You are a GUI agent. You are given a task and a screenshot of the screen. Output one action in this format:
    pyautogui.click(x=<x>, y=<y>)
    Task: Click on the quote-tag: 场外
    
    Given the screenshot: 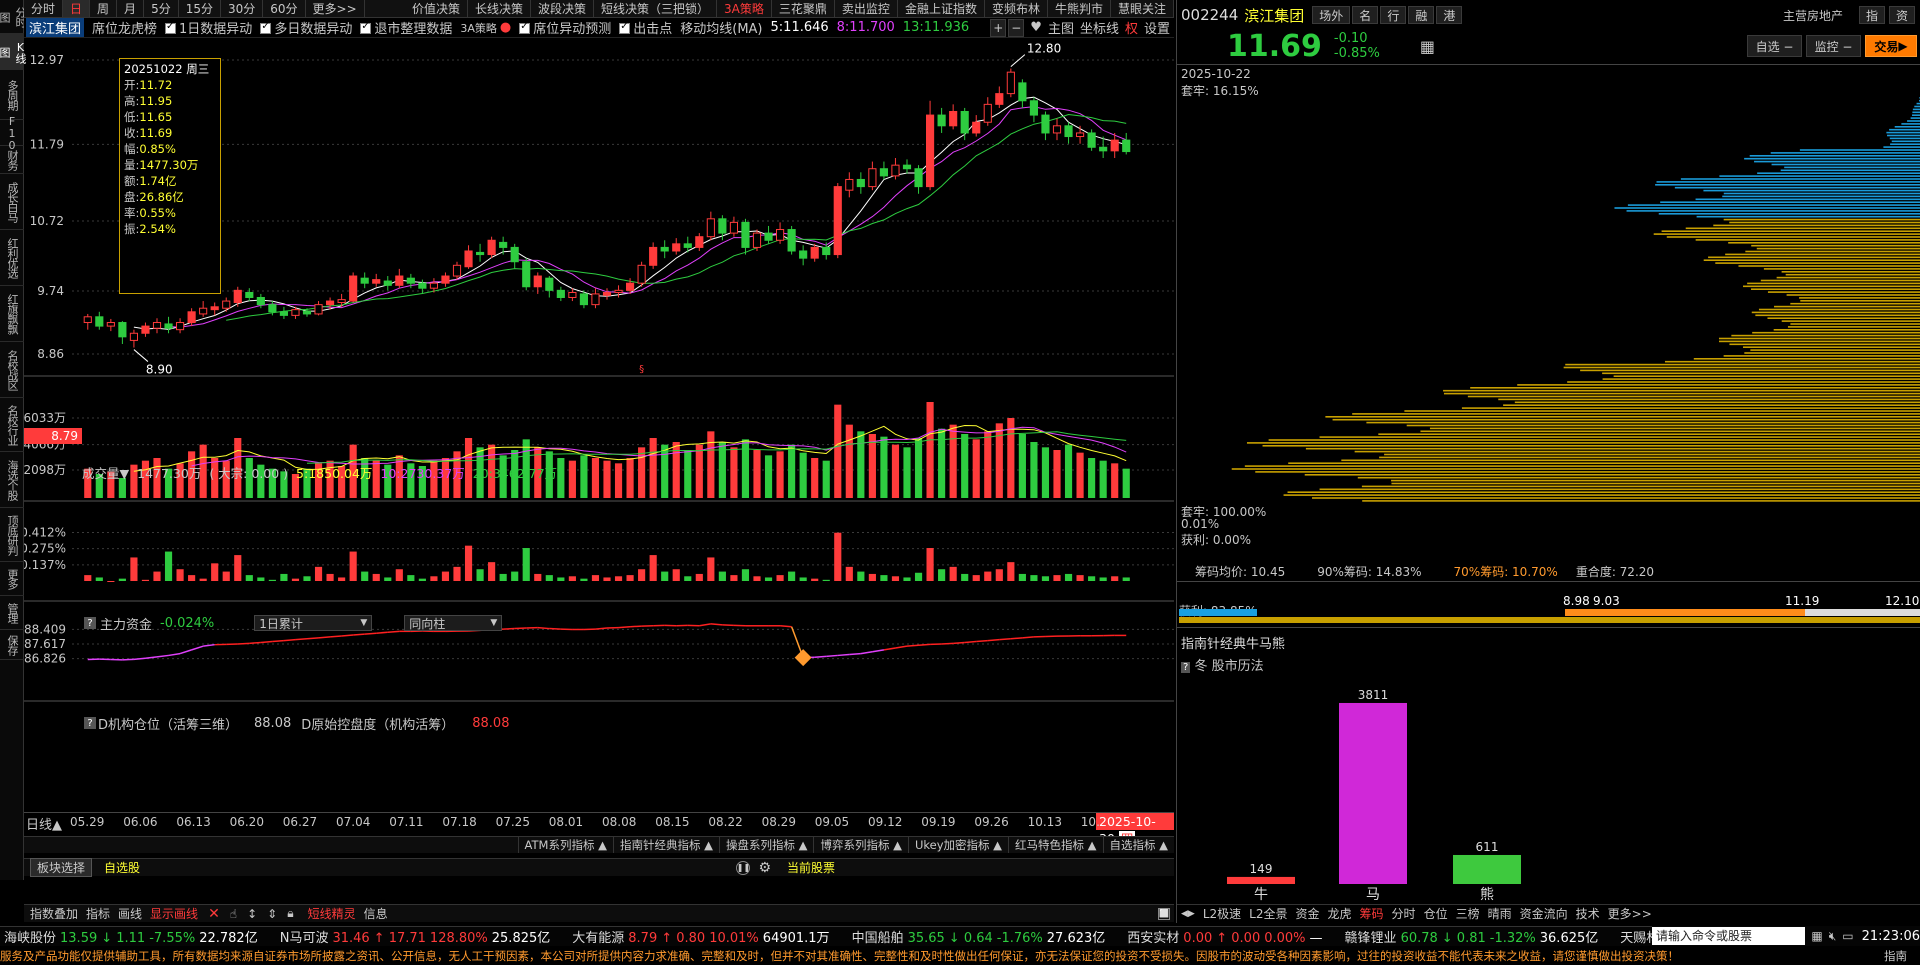 What is the action you would take?
    pyautogui.click(x=1331, y=15)
    